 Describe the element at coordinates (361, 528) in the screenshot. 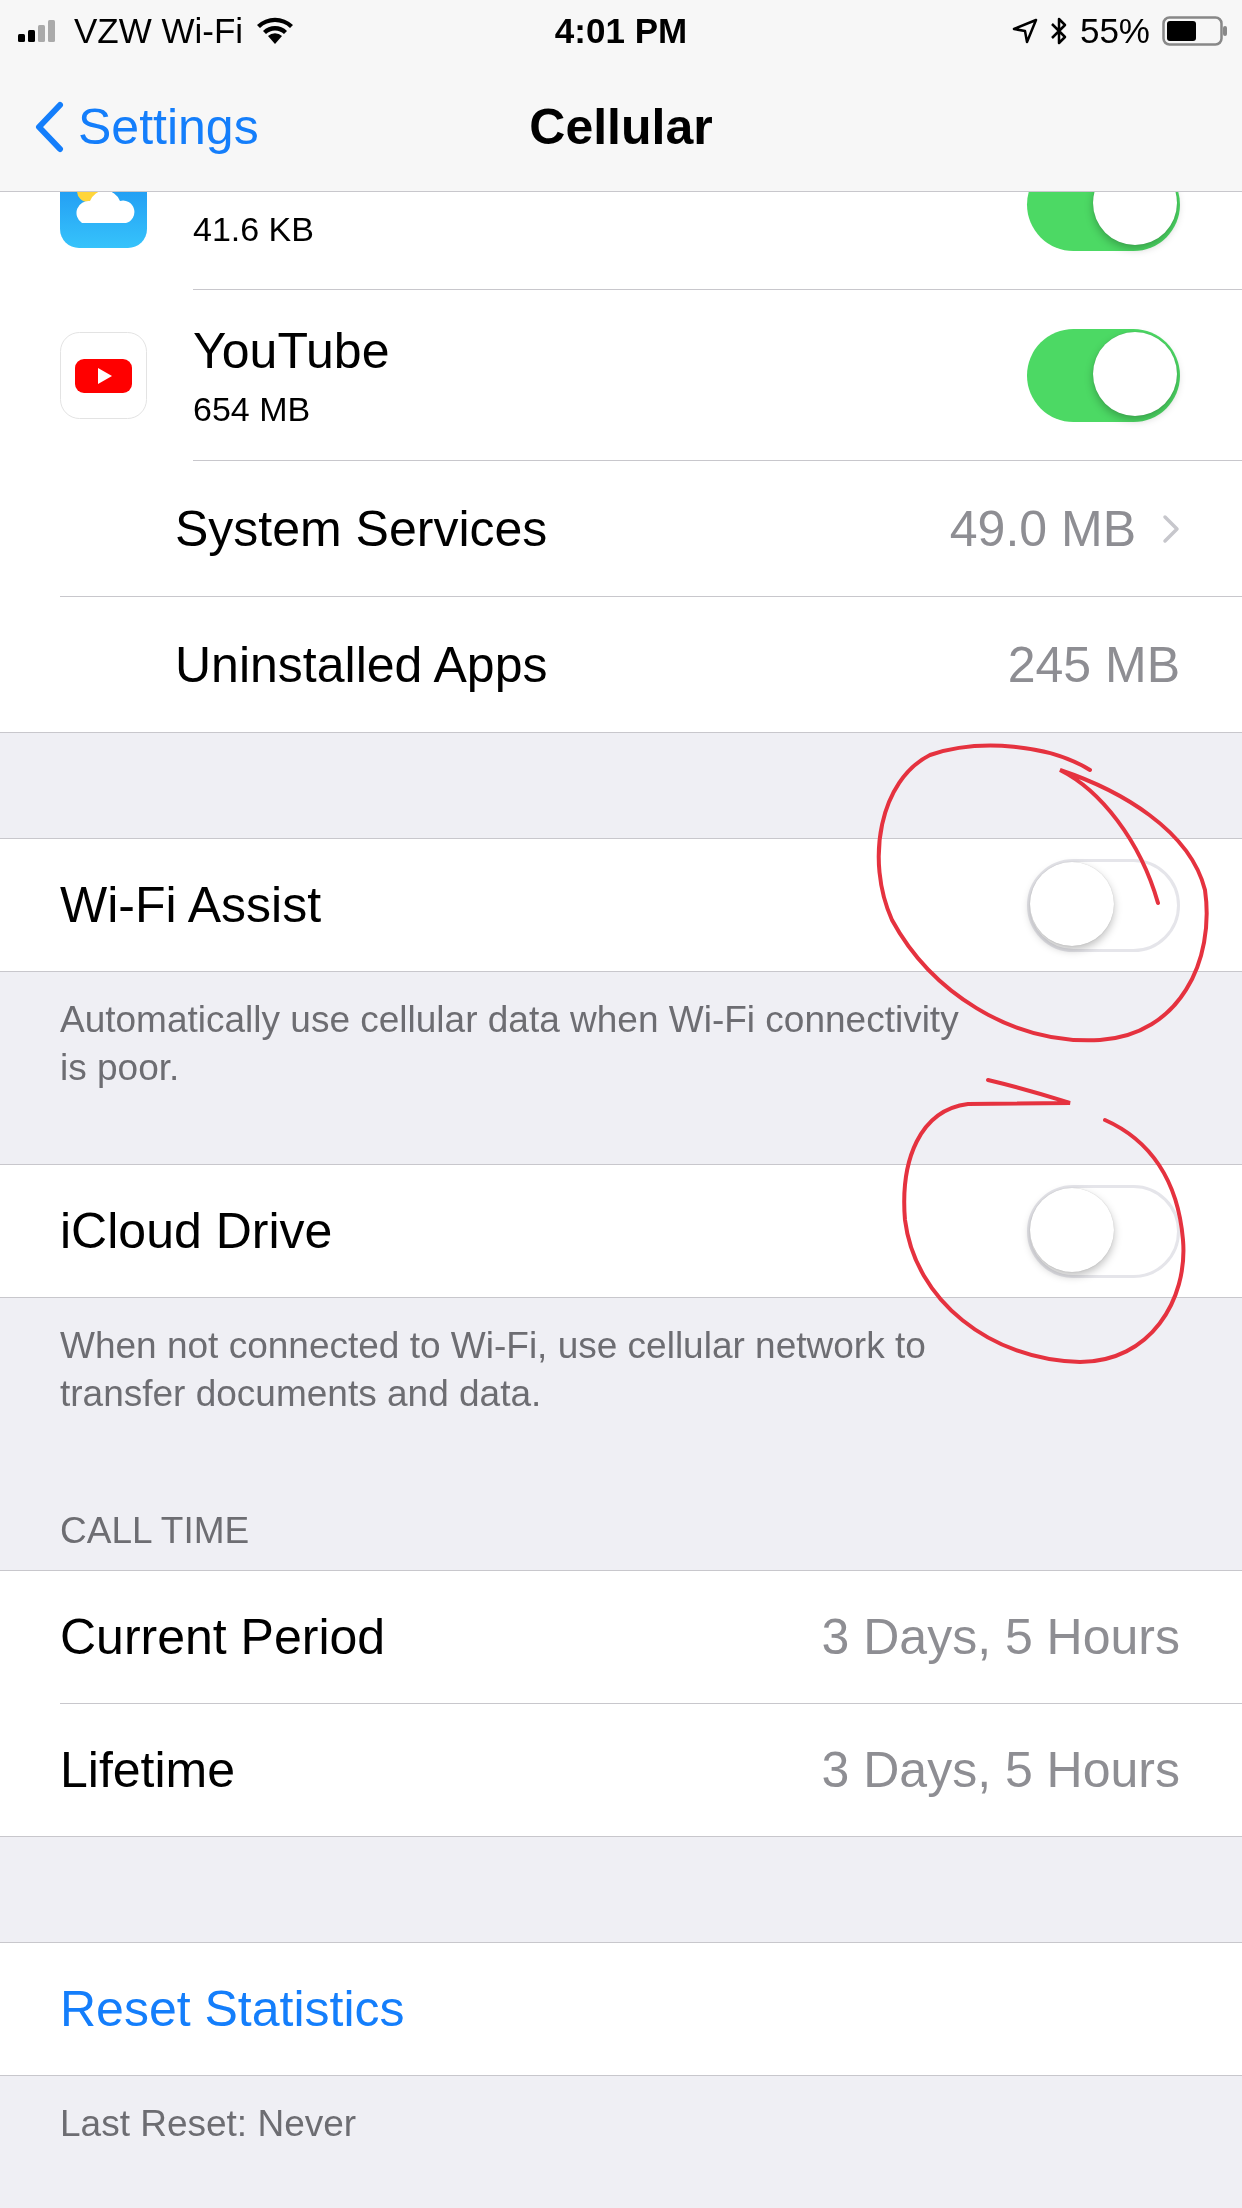

I see `row-label: System Services` at that location.